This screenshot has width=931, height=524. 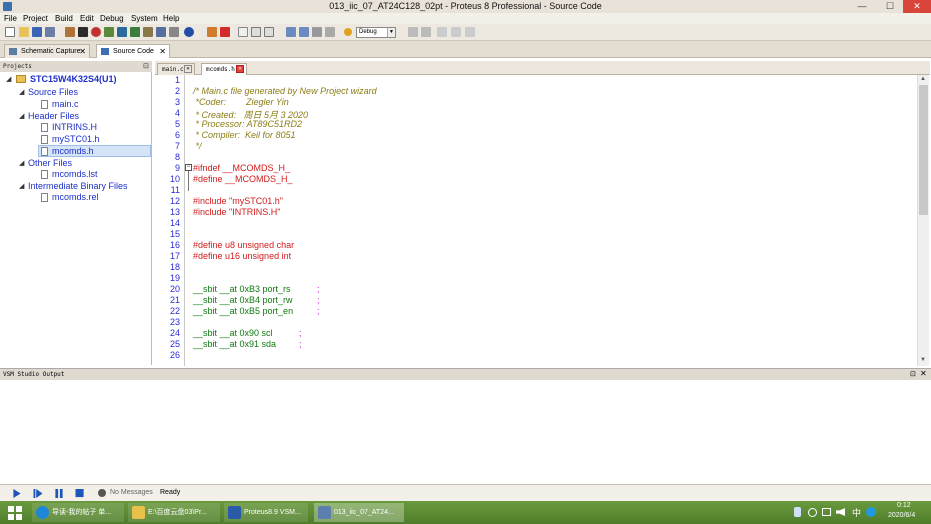 I want to click on menu-project: Project, so click(x=35, y=18).